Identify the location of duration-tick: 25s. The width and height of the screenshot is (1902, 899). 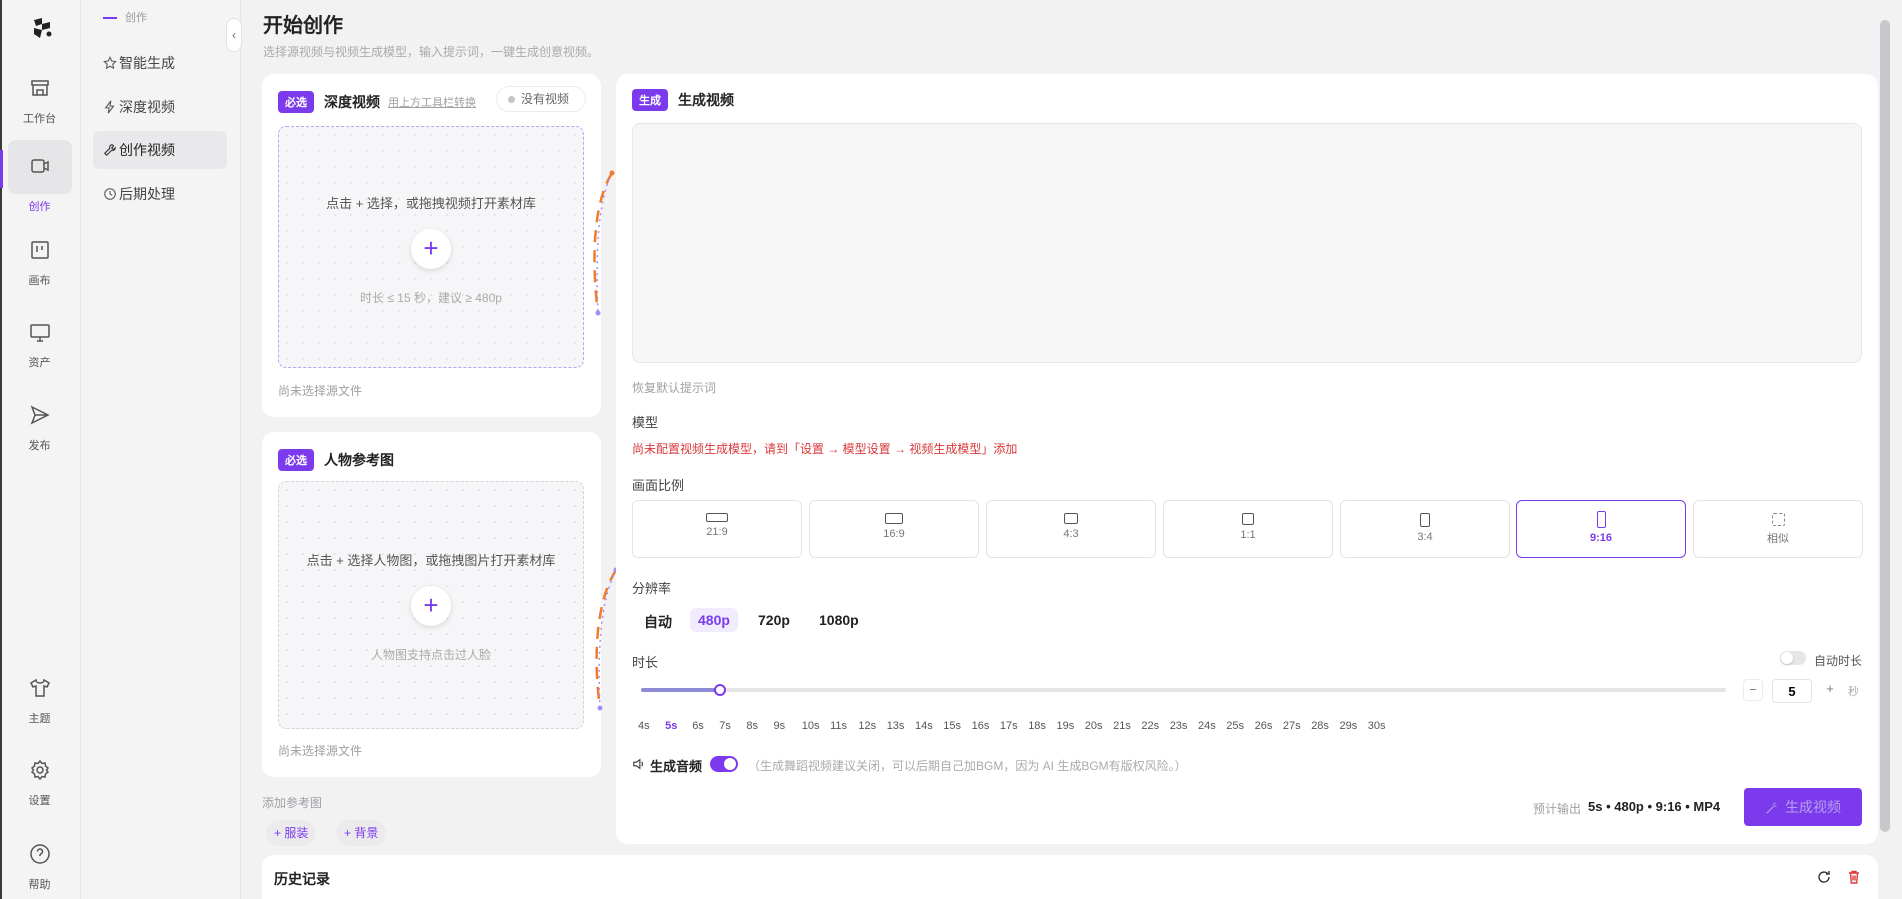
(1235, 726).